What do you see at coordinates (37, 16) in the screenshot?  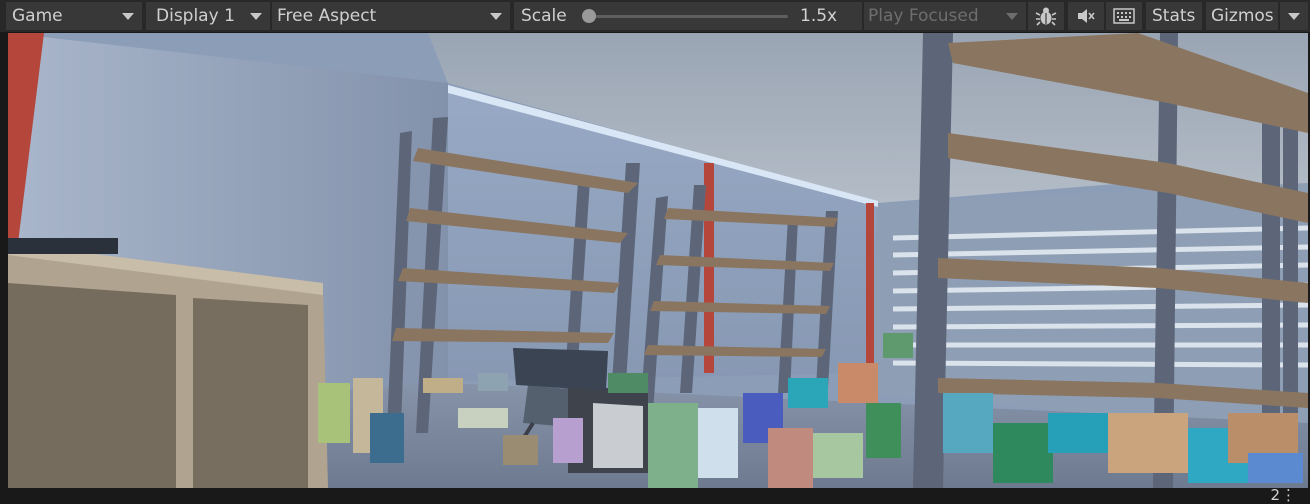 I see `game-view-label: Game` at bounding box center [37, 16].